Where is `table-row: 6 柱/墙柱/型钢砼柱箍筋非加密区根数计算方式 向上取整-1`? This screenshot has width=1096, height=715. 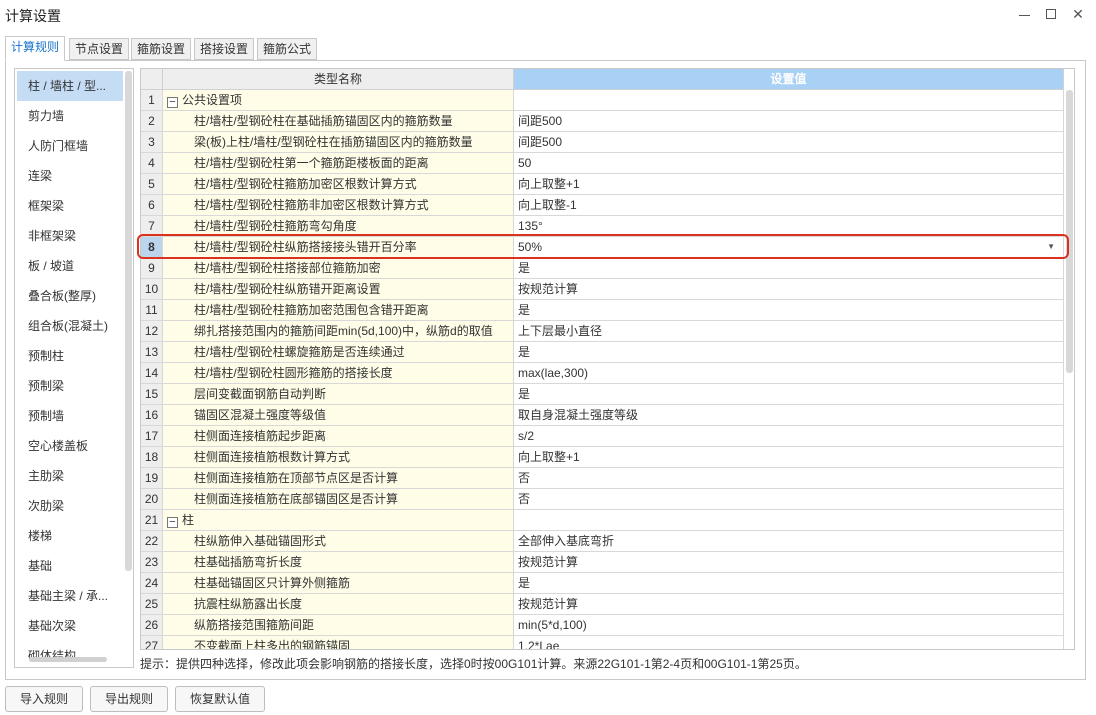 table-row: 6 柱/墙柱/型钢砼柱箍筋非加密区根数计算方式 向上取整-1 is located at coordinates (602, 205).